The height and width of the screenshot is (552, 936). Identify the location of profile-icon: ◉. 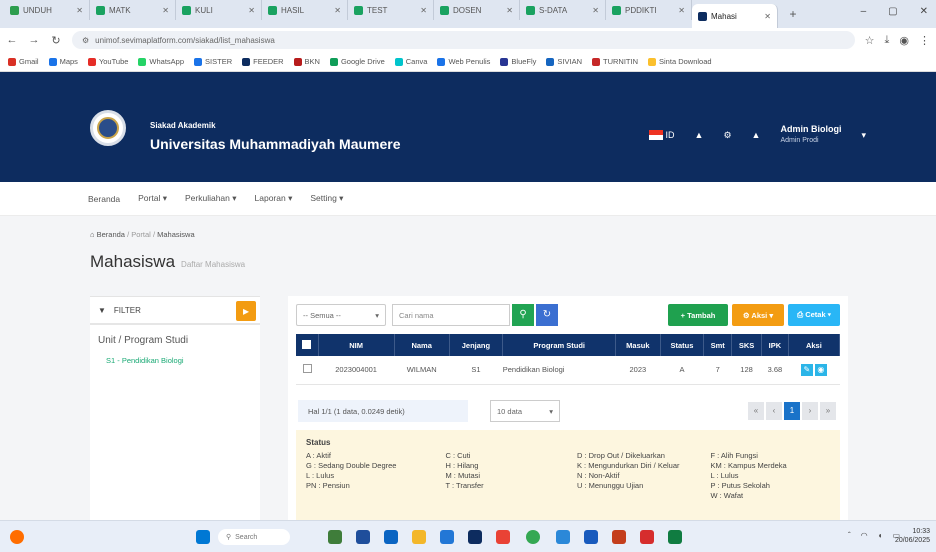
(904, 40).